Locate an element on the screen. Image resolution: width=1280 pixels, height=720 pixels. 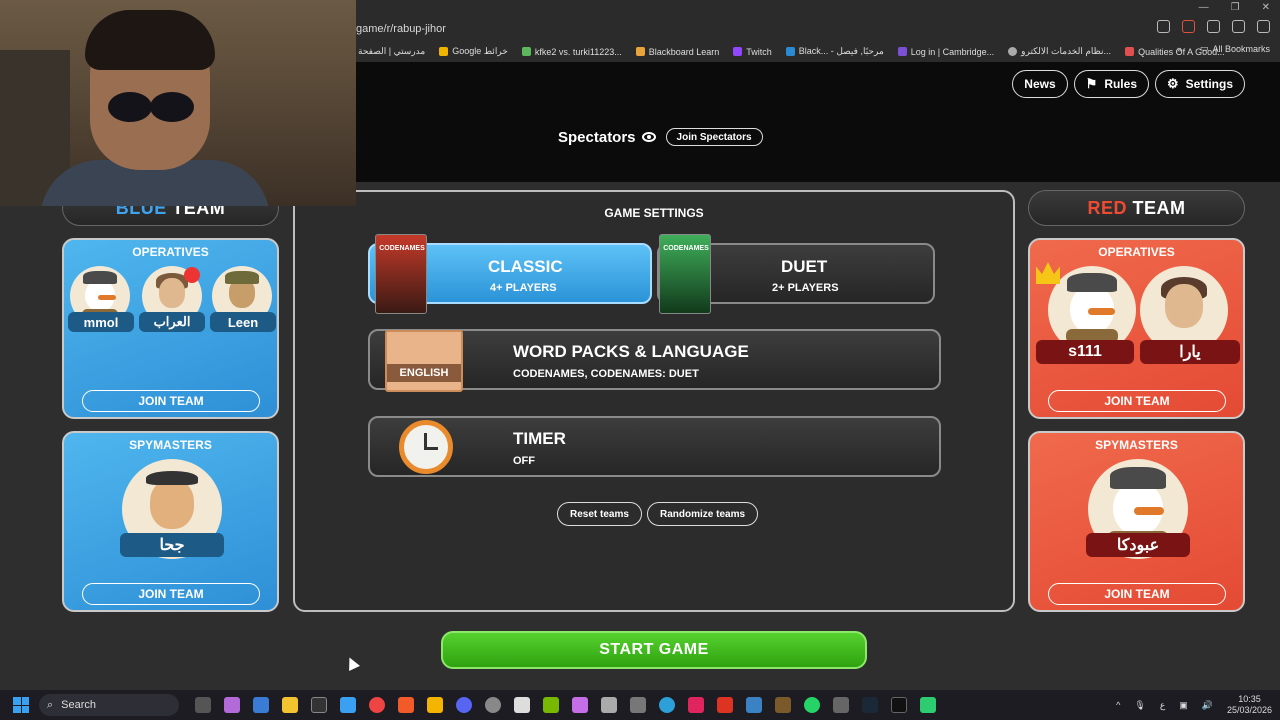
blue-join-operatives-button: JOIN TEAM is located at coordinates (171, 401).